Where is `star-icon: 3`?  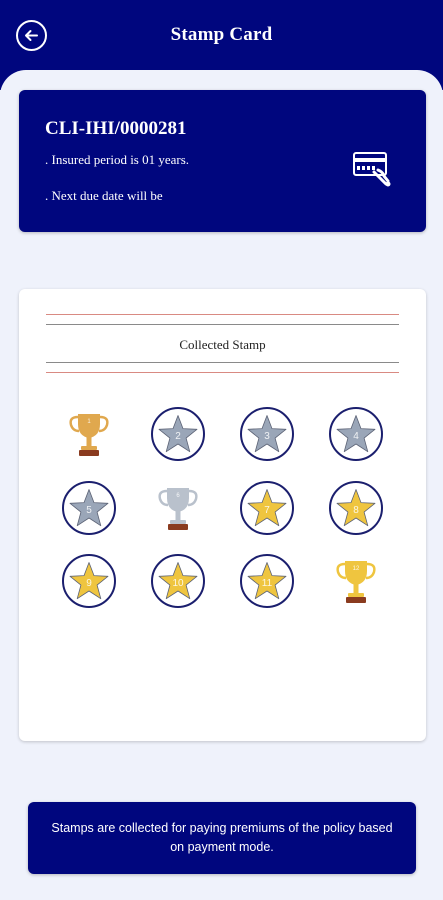
star-icon: 3 is located at coordinates (267, 434).